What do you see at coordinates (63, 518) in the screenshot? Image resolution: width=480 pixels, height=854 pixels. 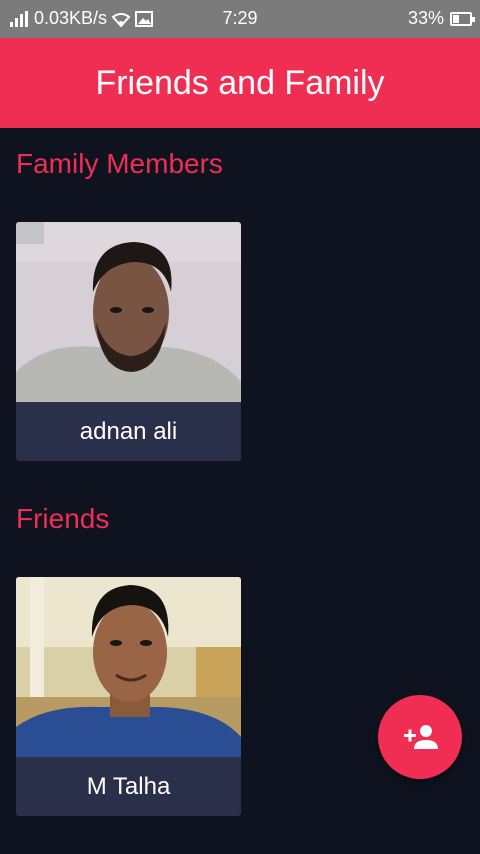 I see `section-heading-friends: Friends` at bounding box center [63, 518].